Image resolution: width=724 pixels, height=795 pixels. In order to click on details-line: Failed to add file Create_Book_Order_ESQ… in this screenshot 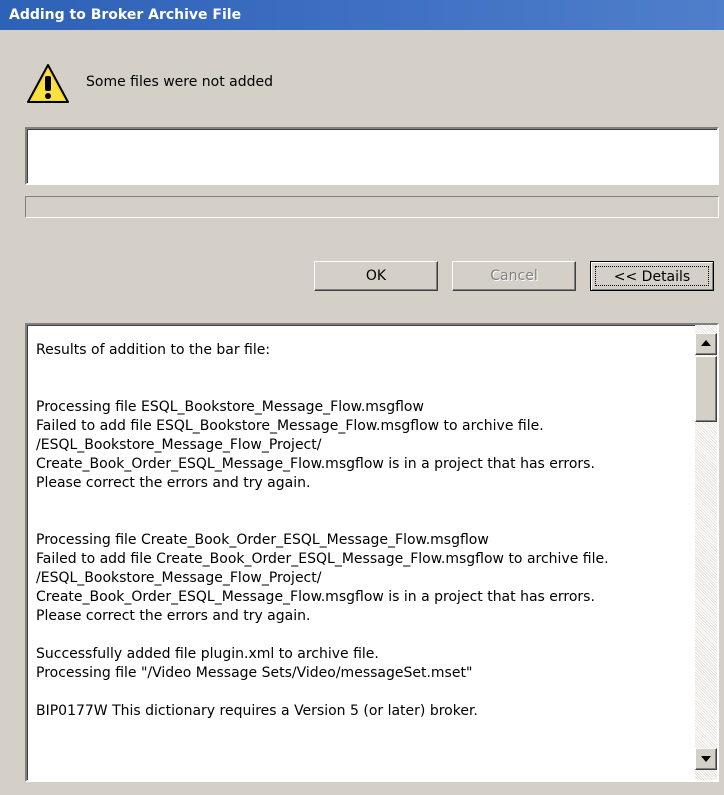, I will do `click(322, 559)`.